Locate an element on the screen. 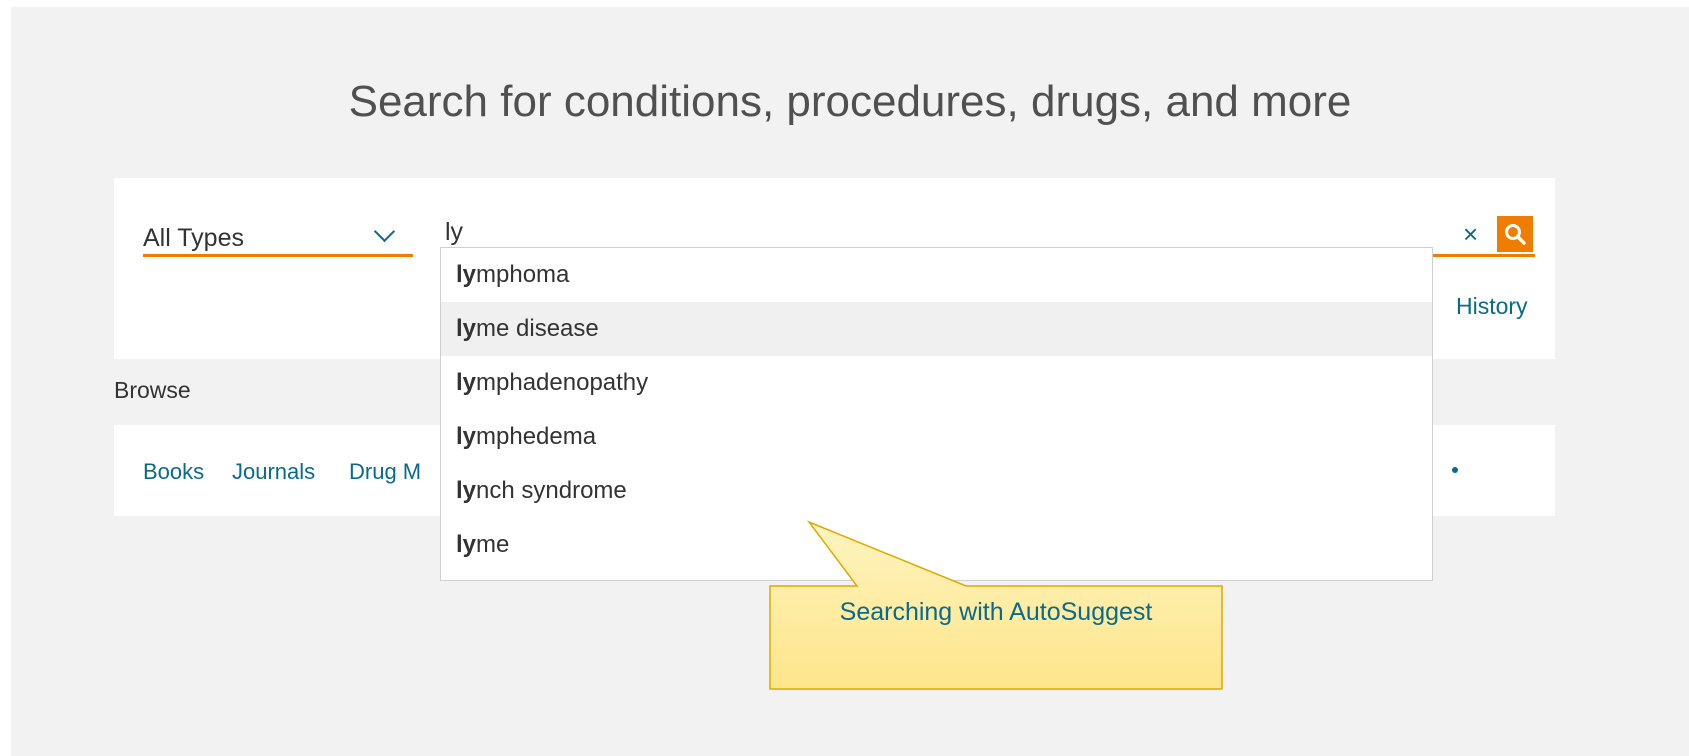 The height and width of the screenshot is (756, 1689). suggestion-rest: mphoma is located at coordinates (523, 274).